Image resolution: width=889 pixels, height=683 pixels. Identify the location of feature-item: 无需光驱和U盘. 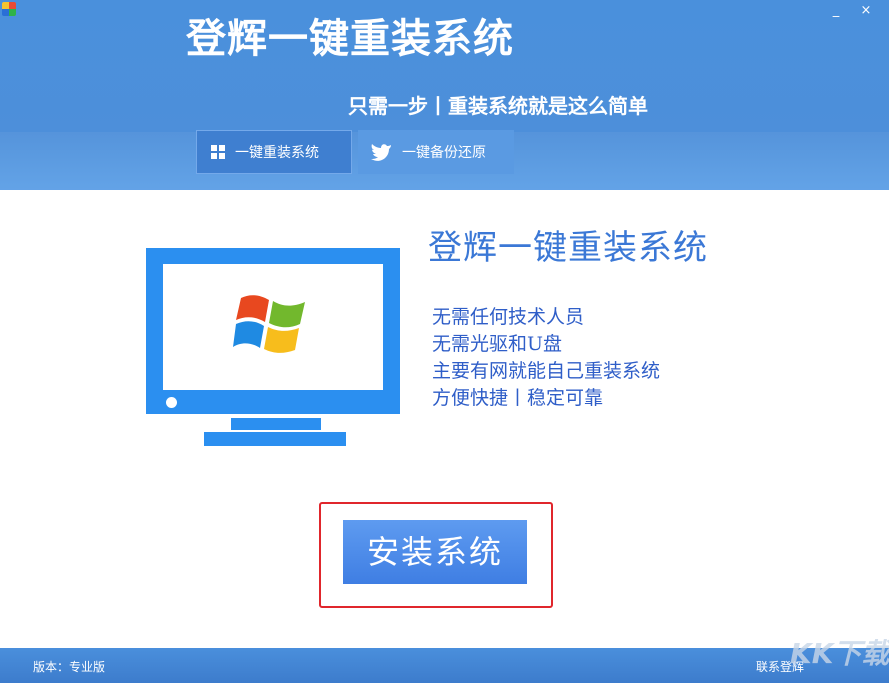
(497, 344).